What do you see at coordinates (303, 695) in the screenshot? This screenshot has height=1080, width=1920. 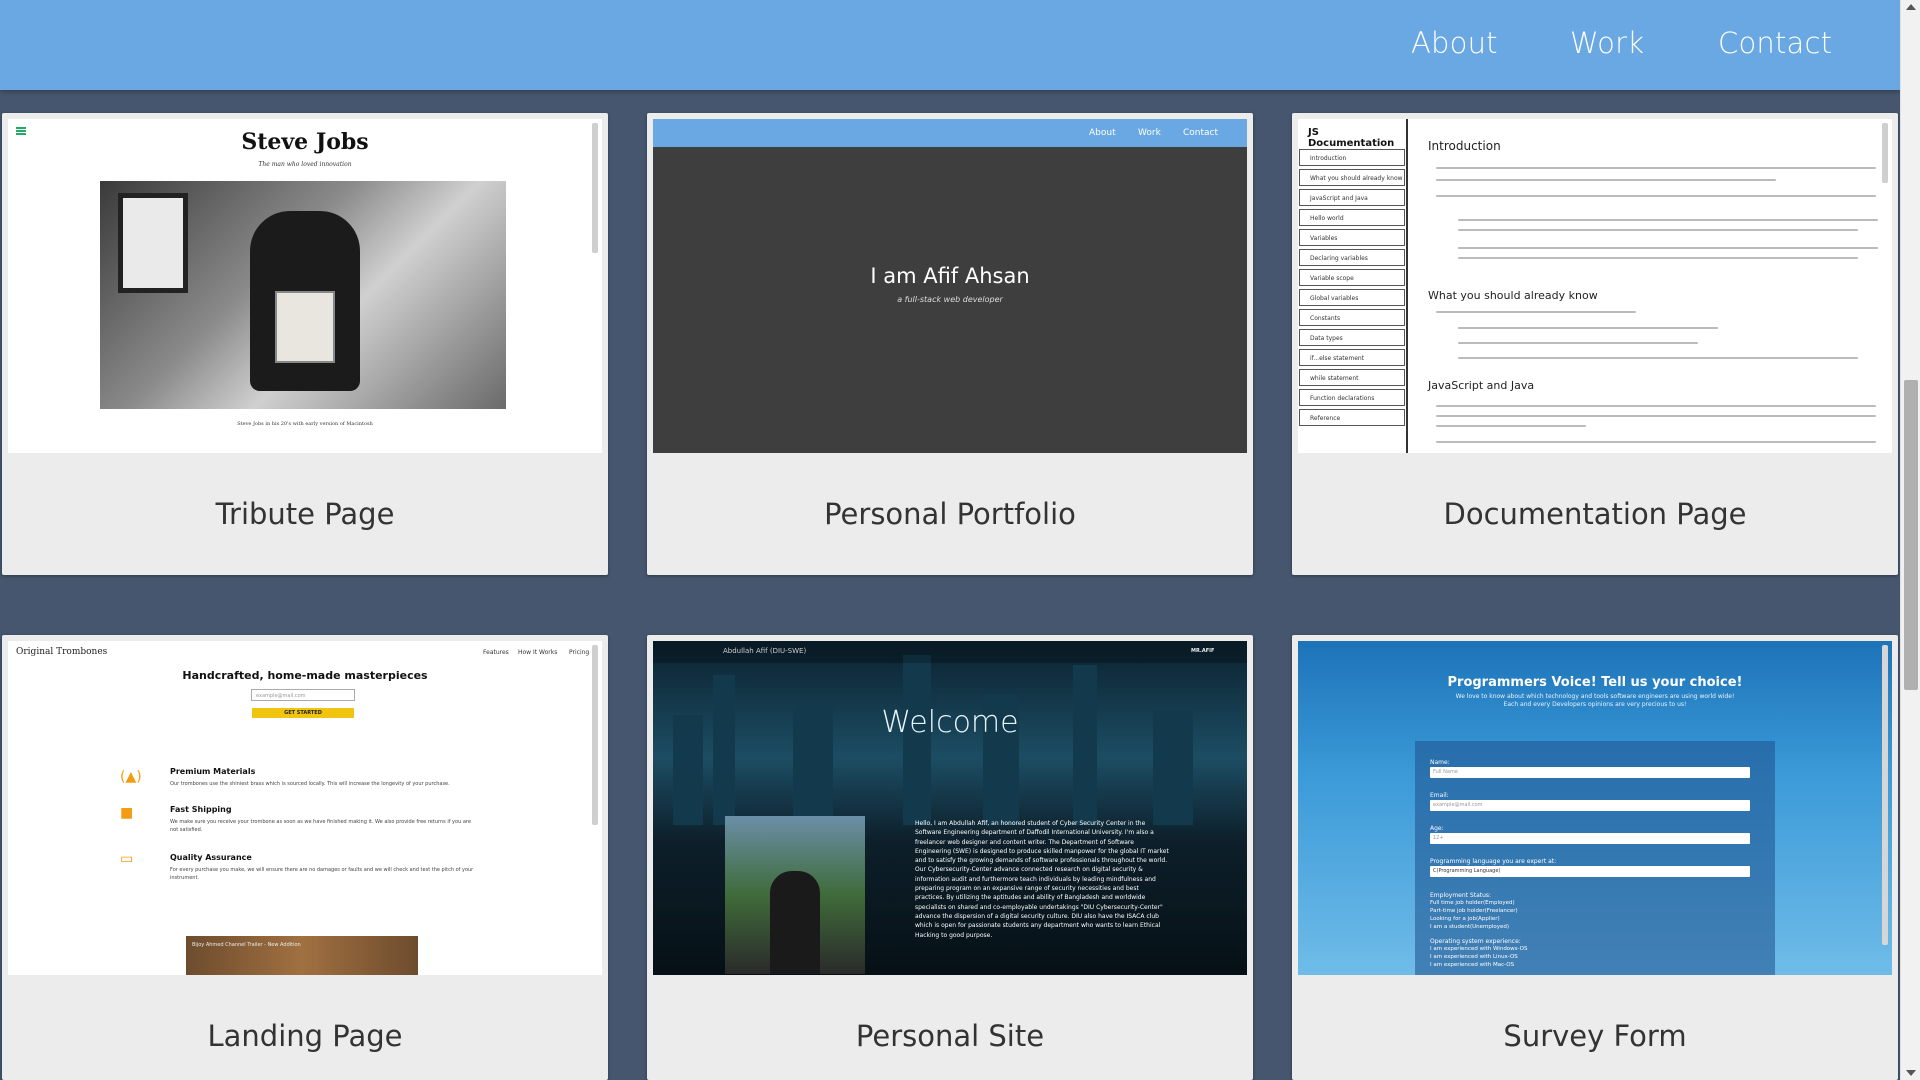 I see `preview-email-input: example@mail.com` at bounding box center [303, 695].